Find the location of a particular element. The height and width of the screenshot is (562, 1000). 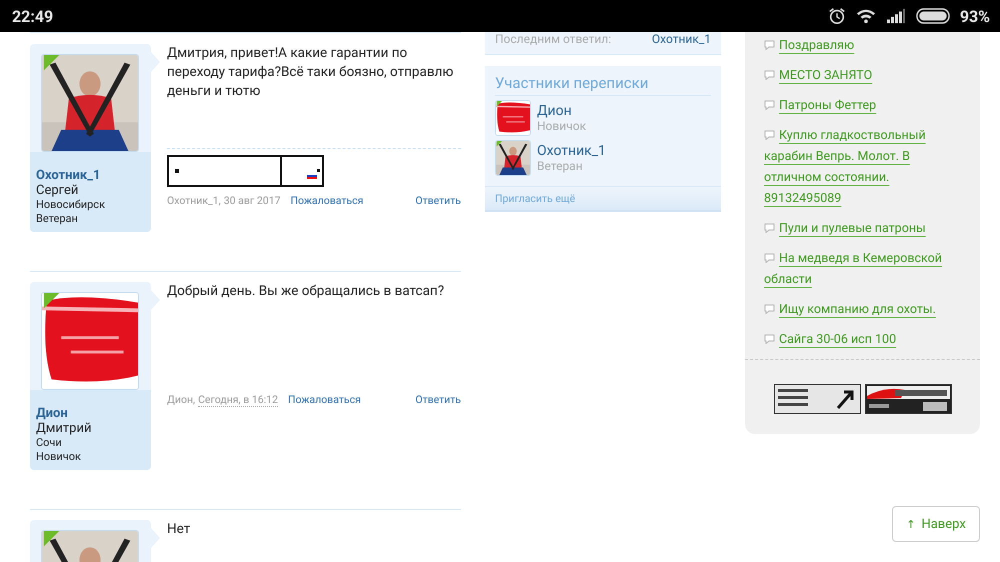

signal-icon is located at coordinates (896, 16).